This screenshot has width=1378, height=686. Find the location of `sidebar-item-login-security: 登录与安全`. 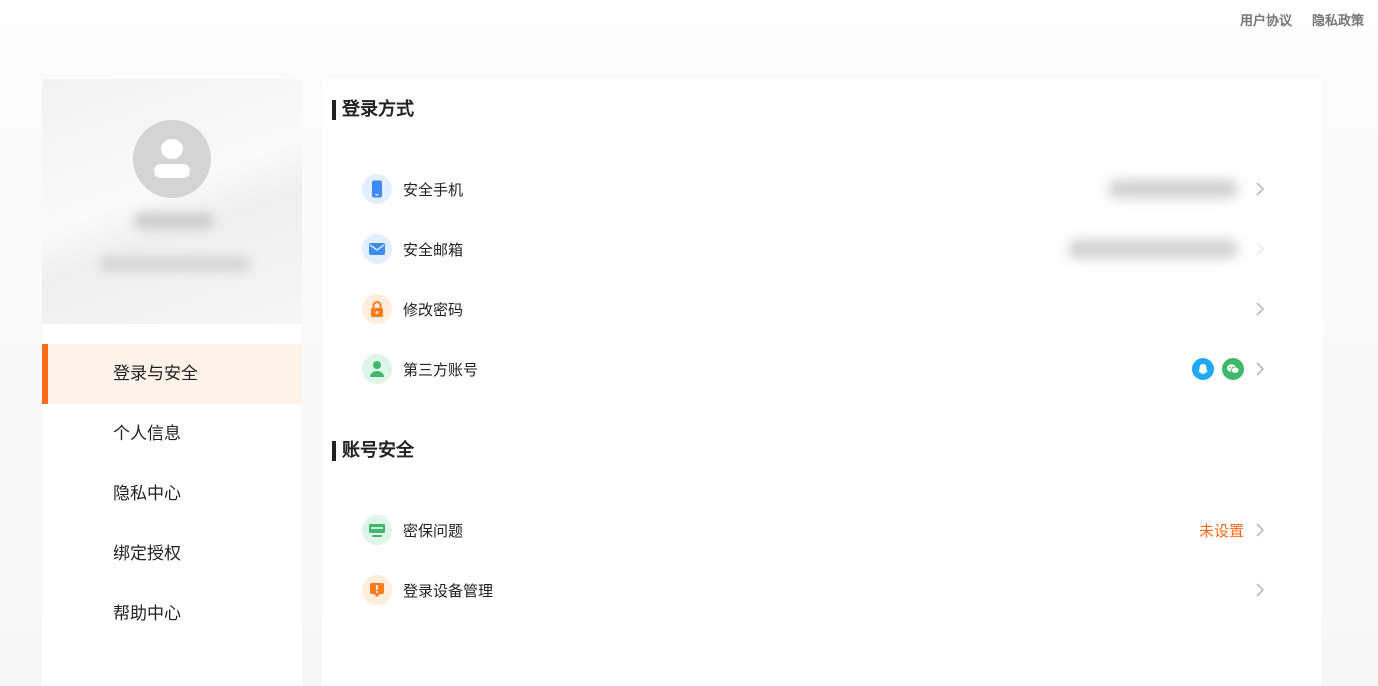

sidebar-item-login-security: 登录与安全 is located at coordinates (172, 374).